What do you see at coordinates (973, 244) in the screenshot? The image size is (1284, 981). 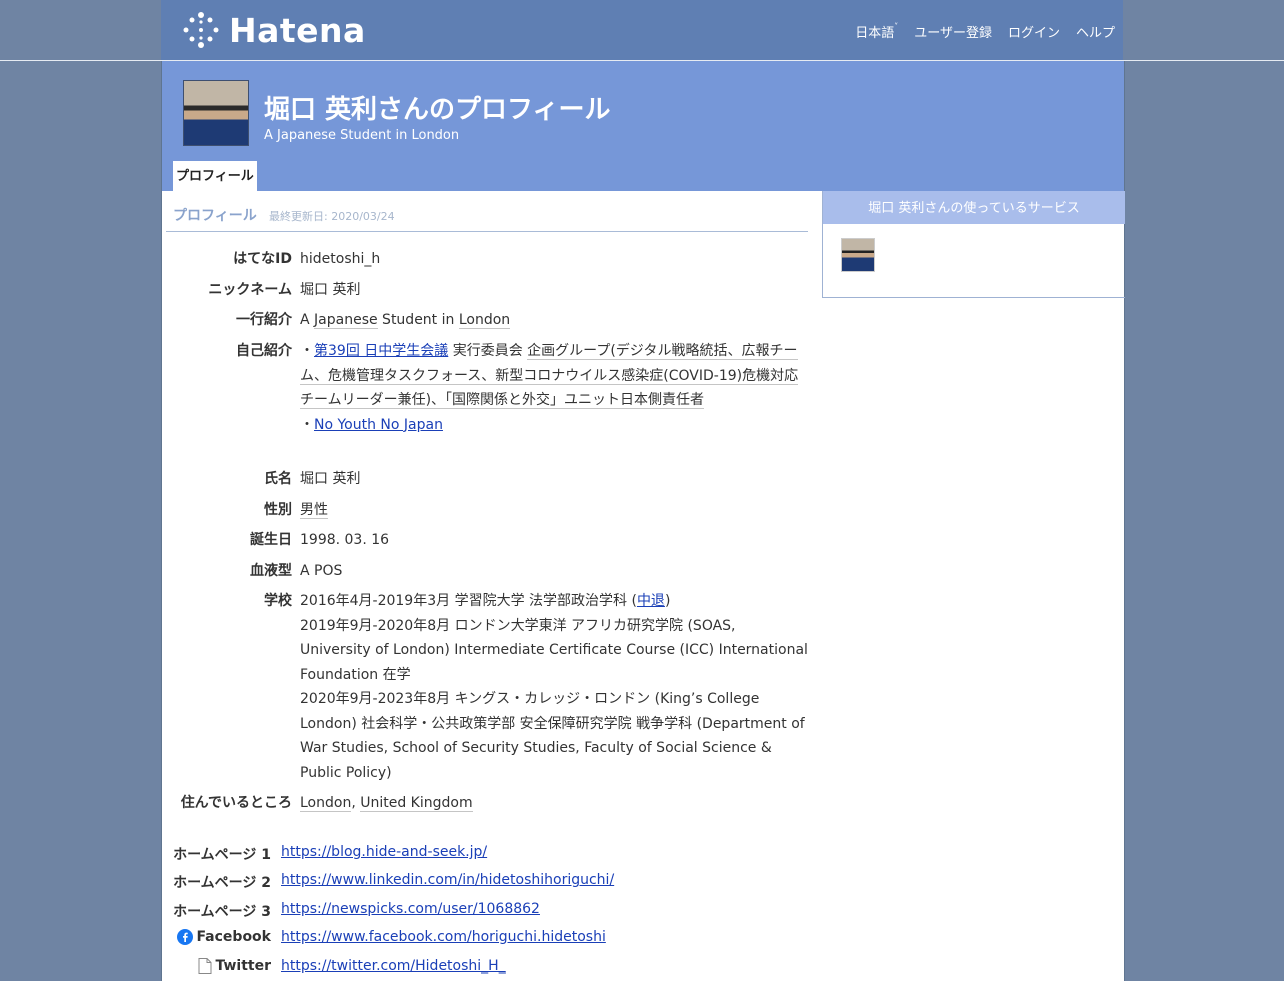 I see `services-sidebar: 堀口 英利さんの使っているサービス` at bounding box center [973, 244].